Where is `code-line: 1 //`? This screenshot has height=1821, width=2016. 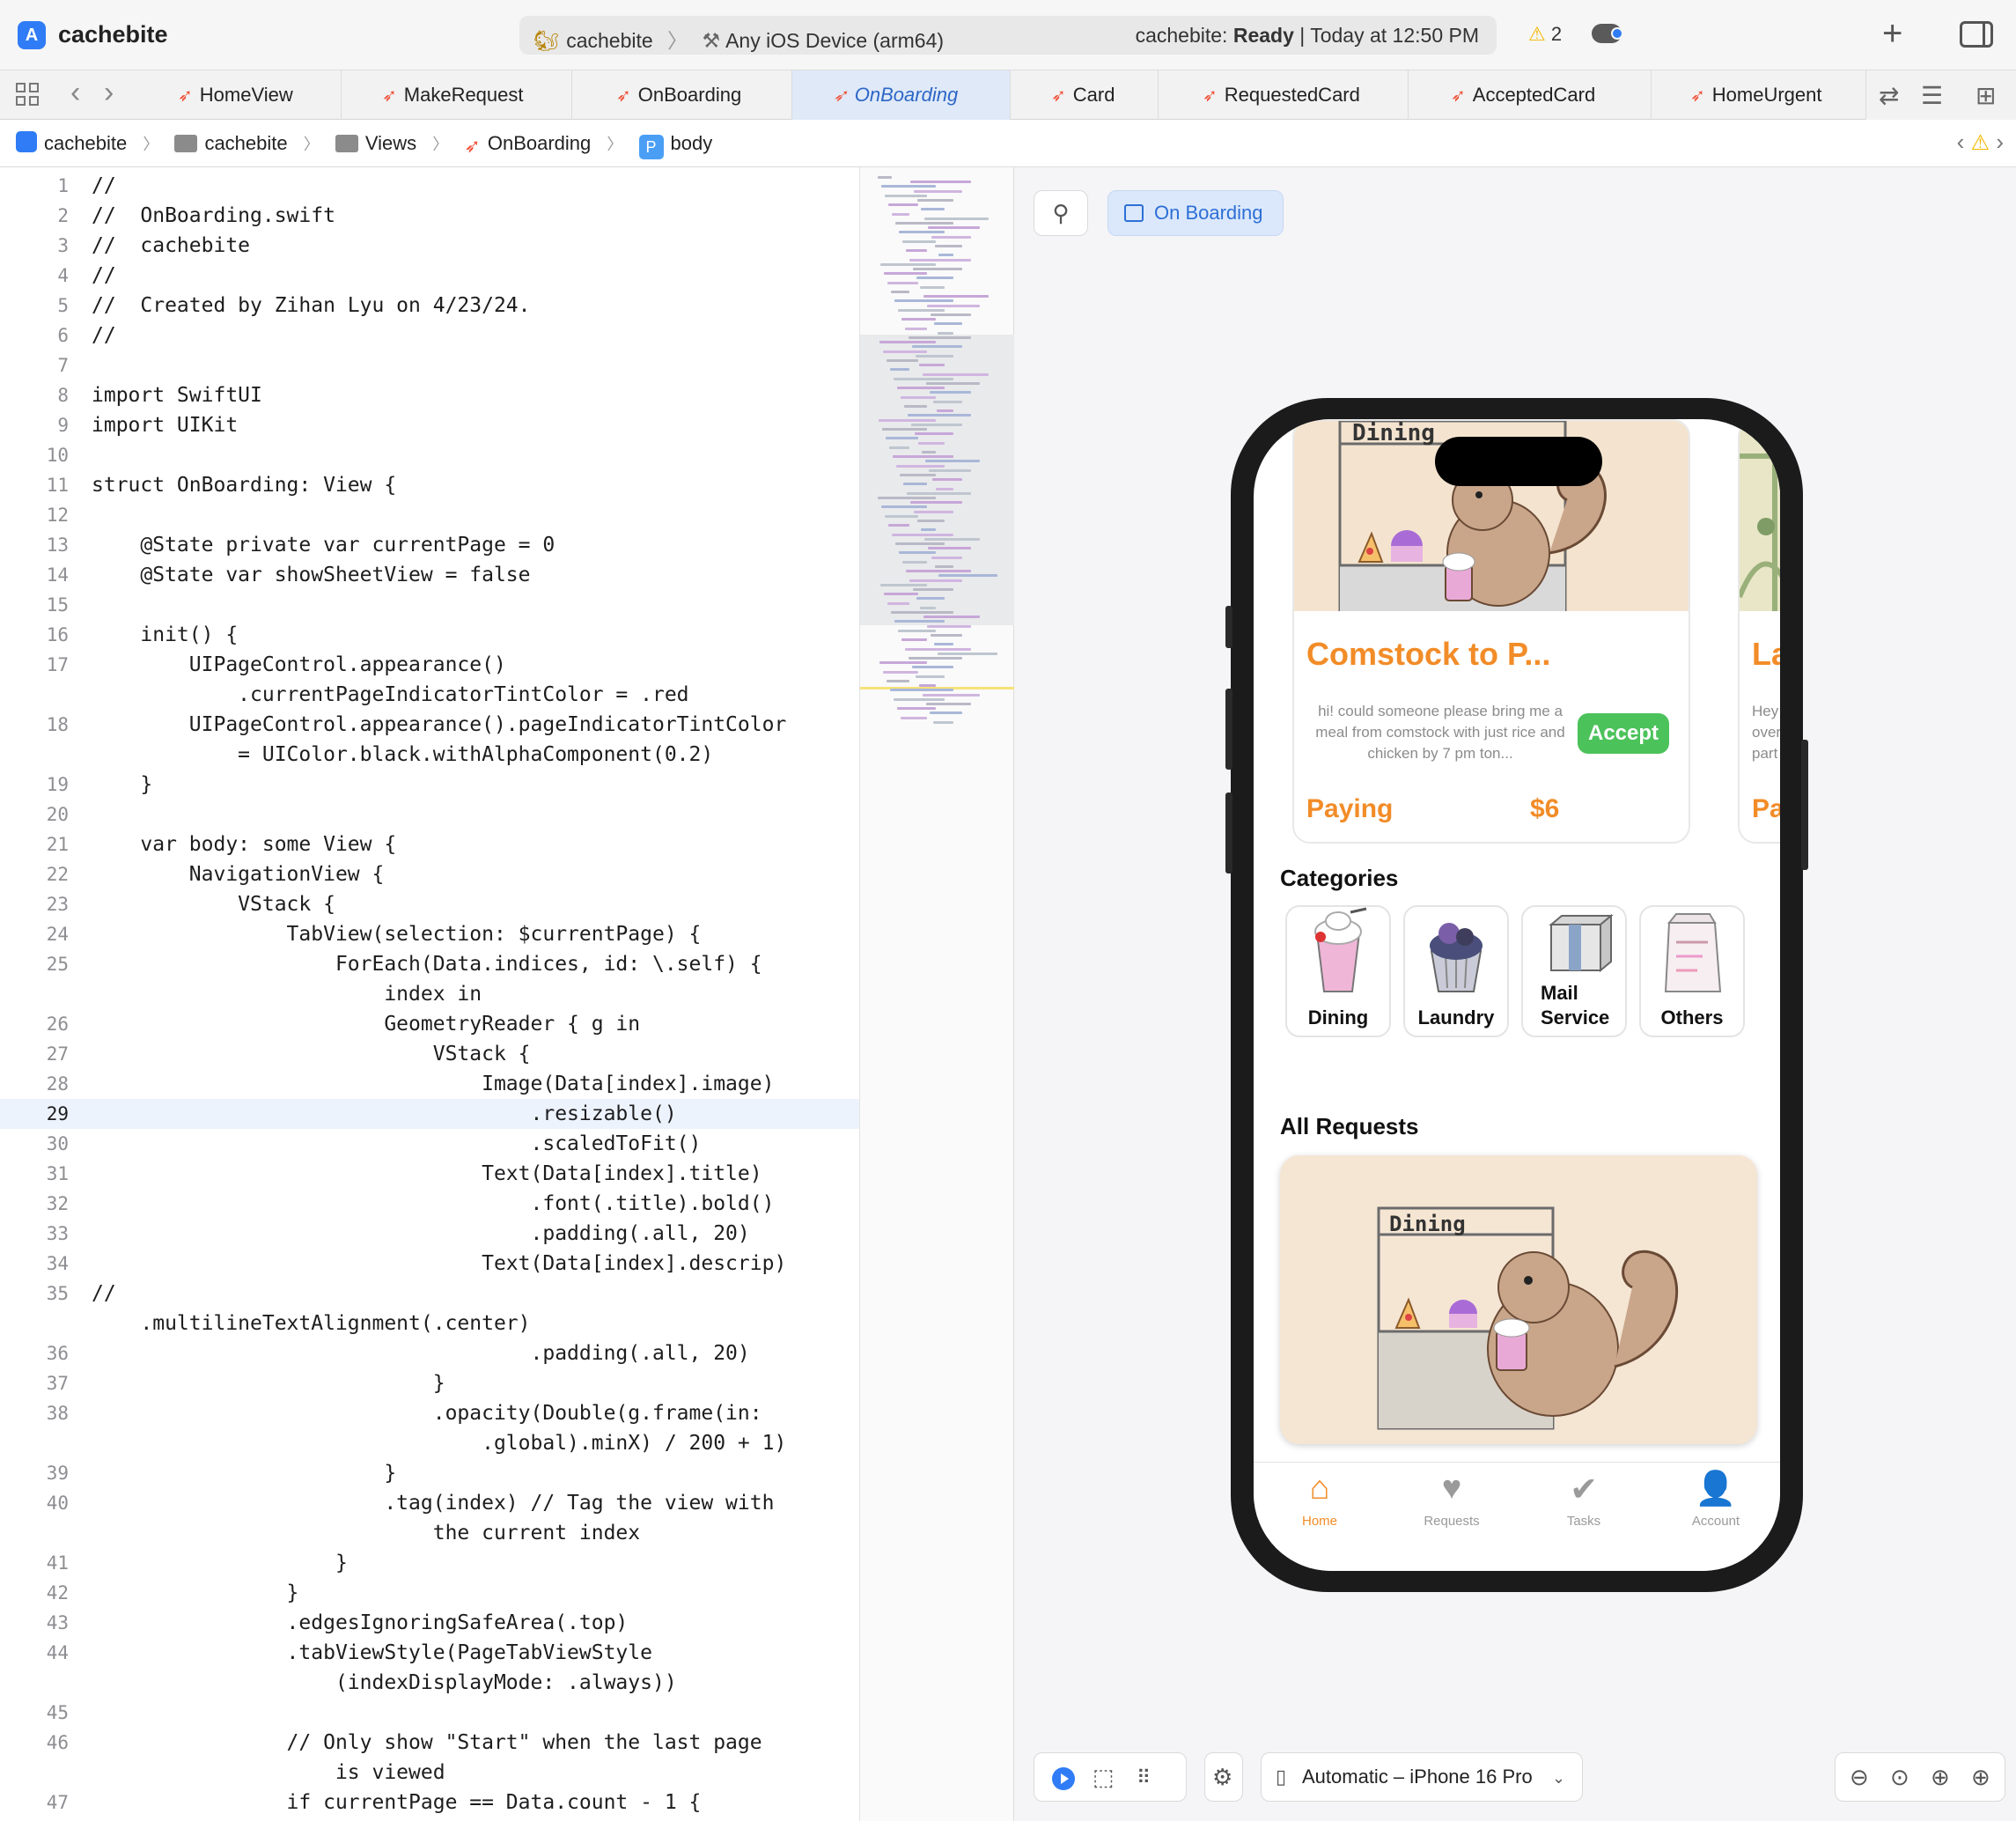 code-line: 1 // is located at coordinates (429, 186).